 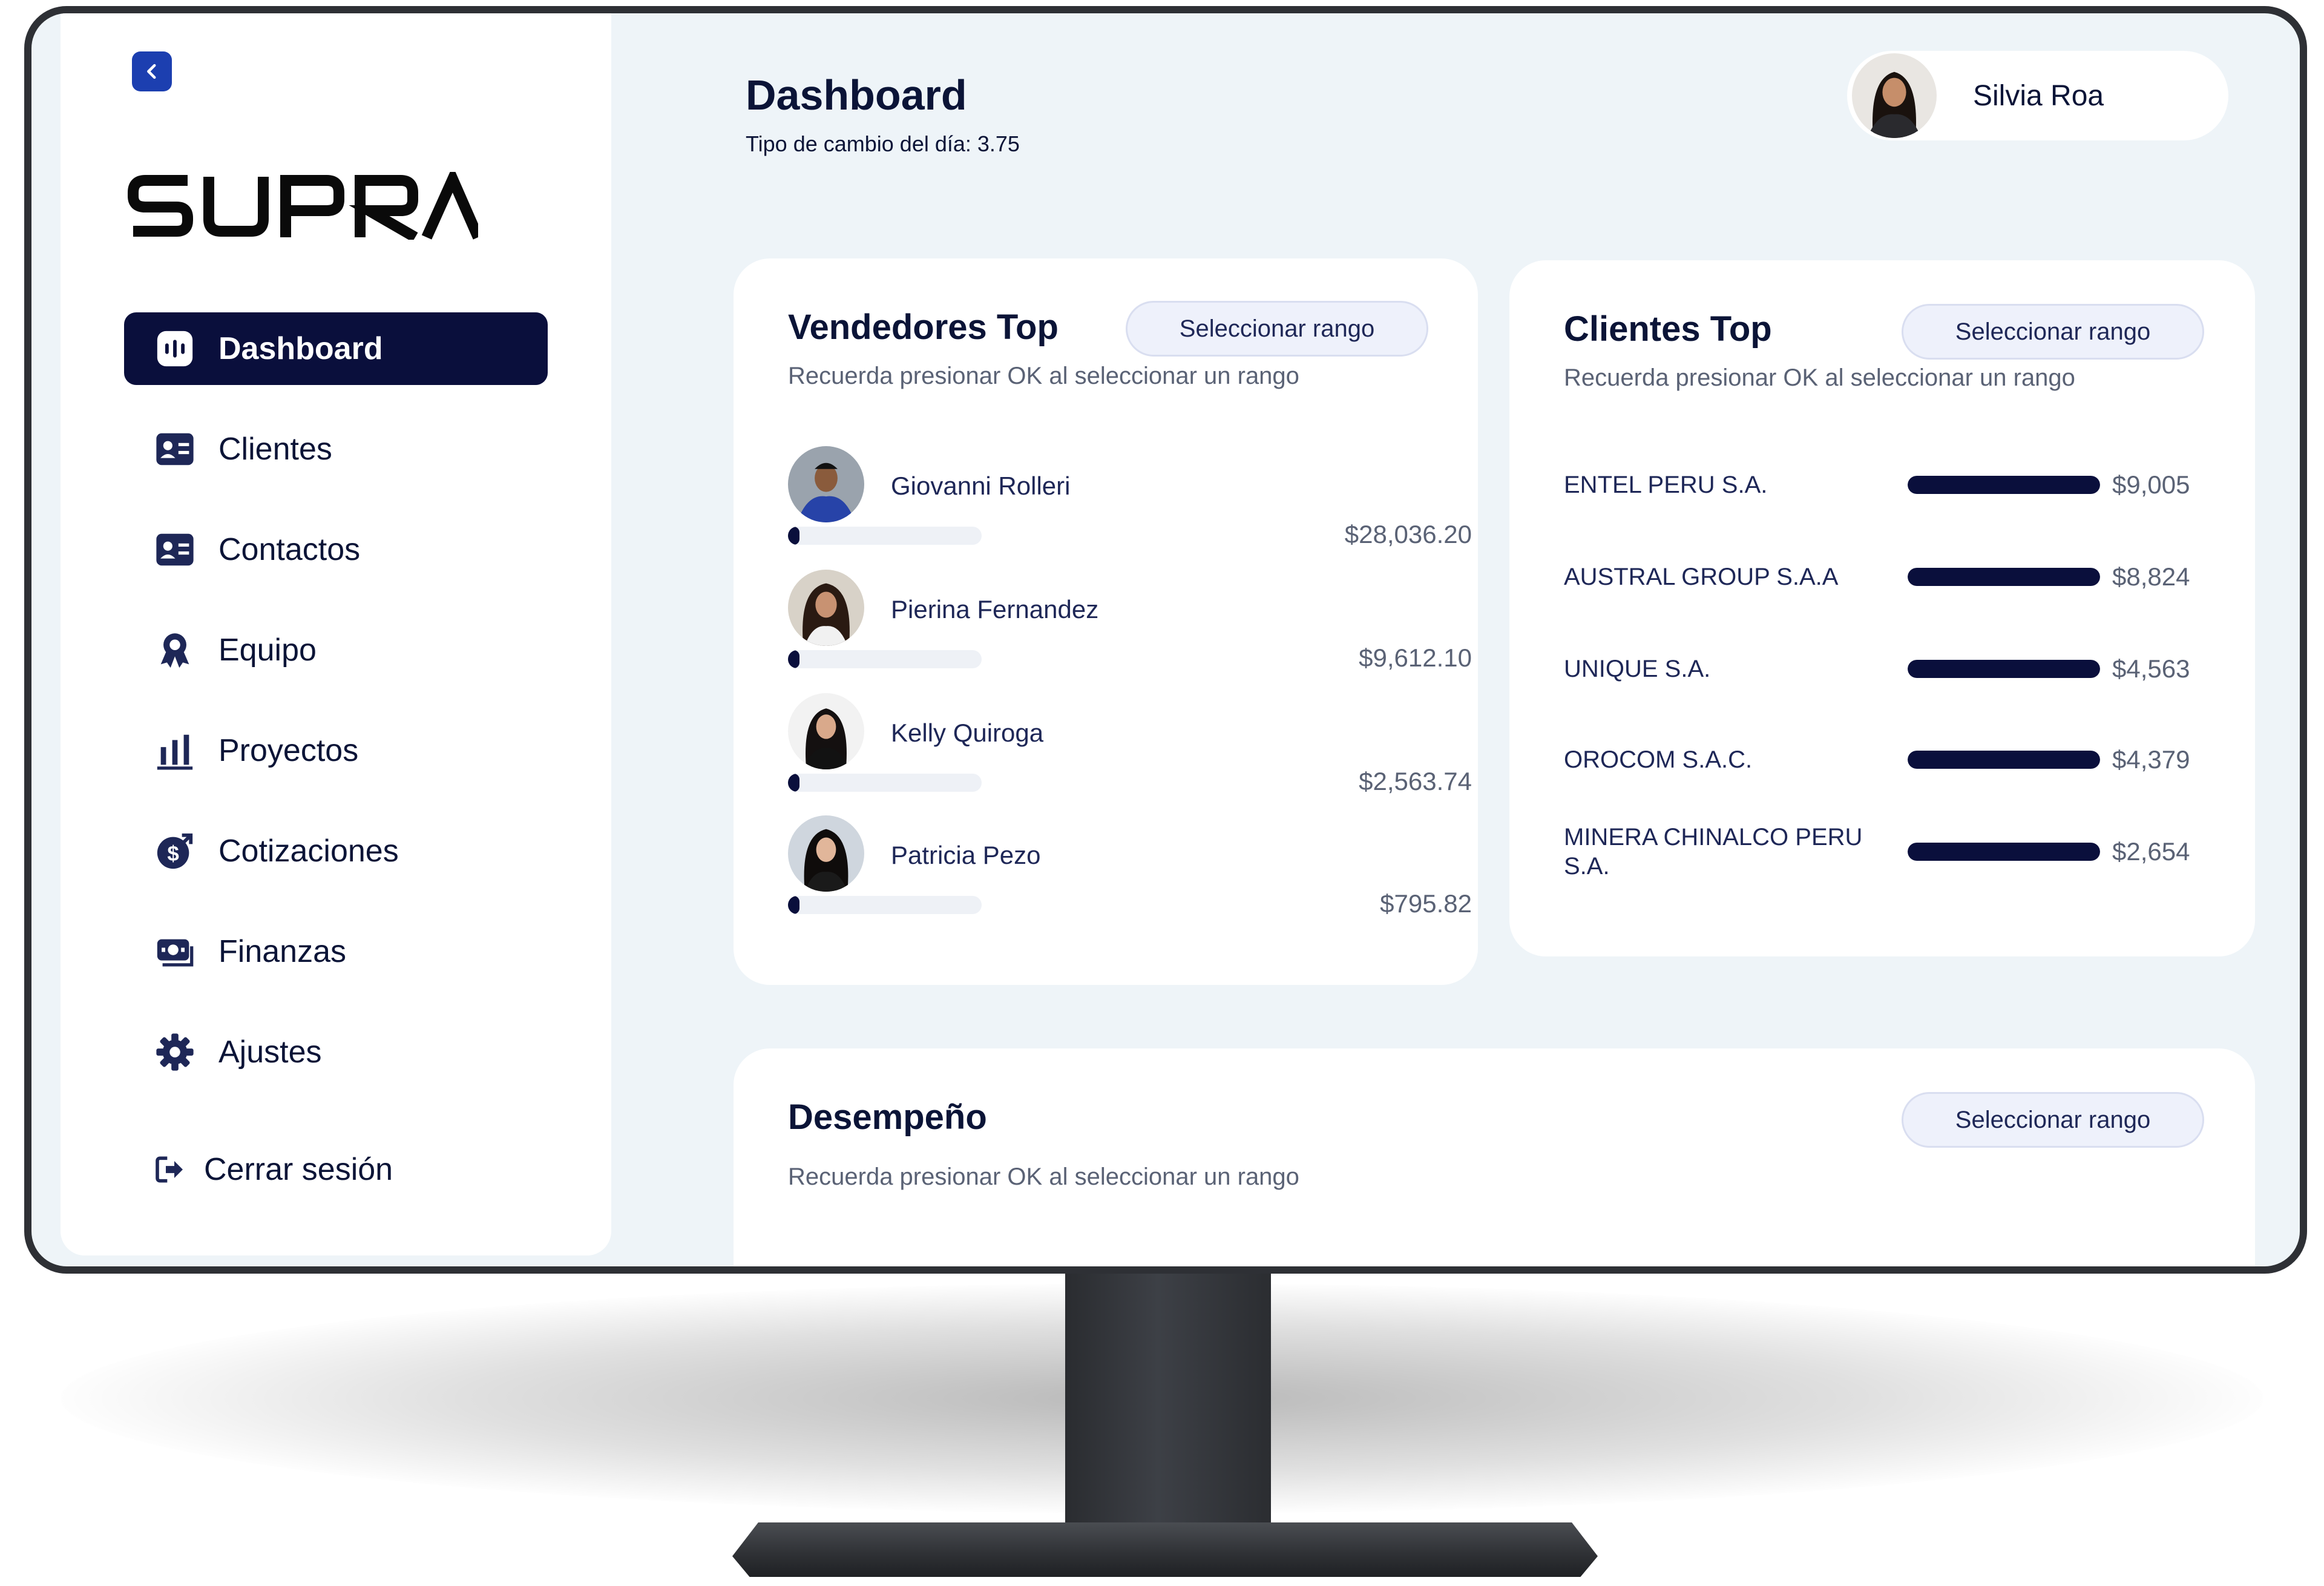 I want to click on client-amount: $9,005, so click(x=2151, y=484).